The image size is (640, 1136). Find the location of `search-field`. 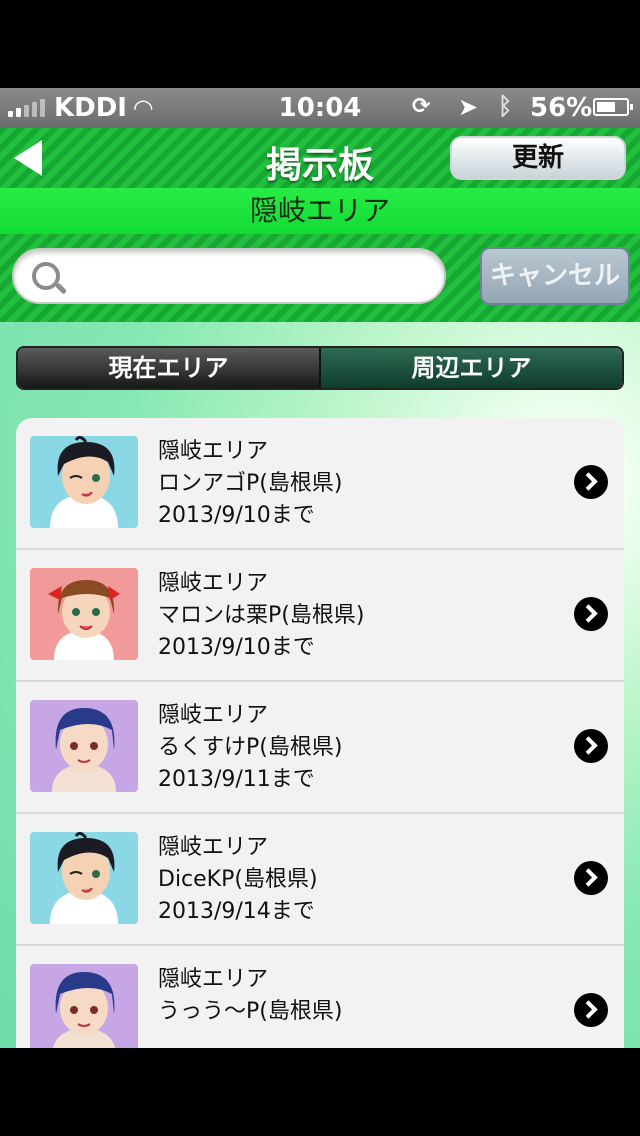

search-field is located at coordinates (229, 276).